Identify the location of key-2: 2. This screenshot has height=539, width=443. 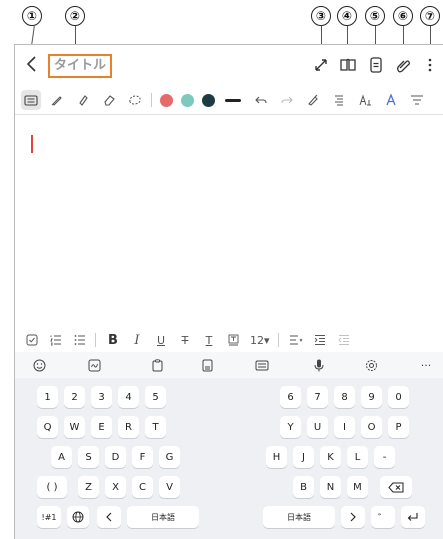
(74, 397).